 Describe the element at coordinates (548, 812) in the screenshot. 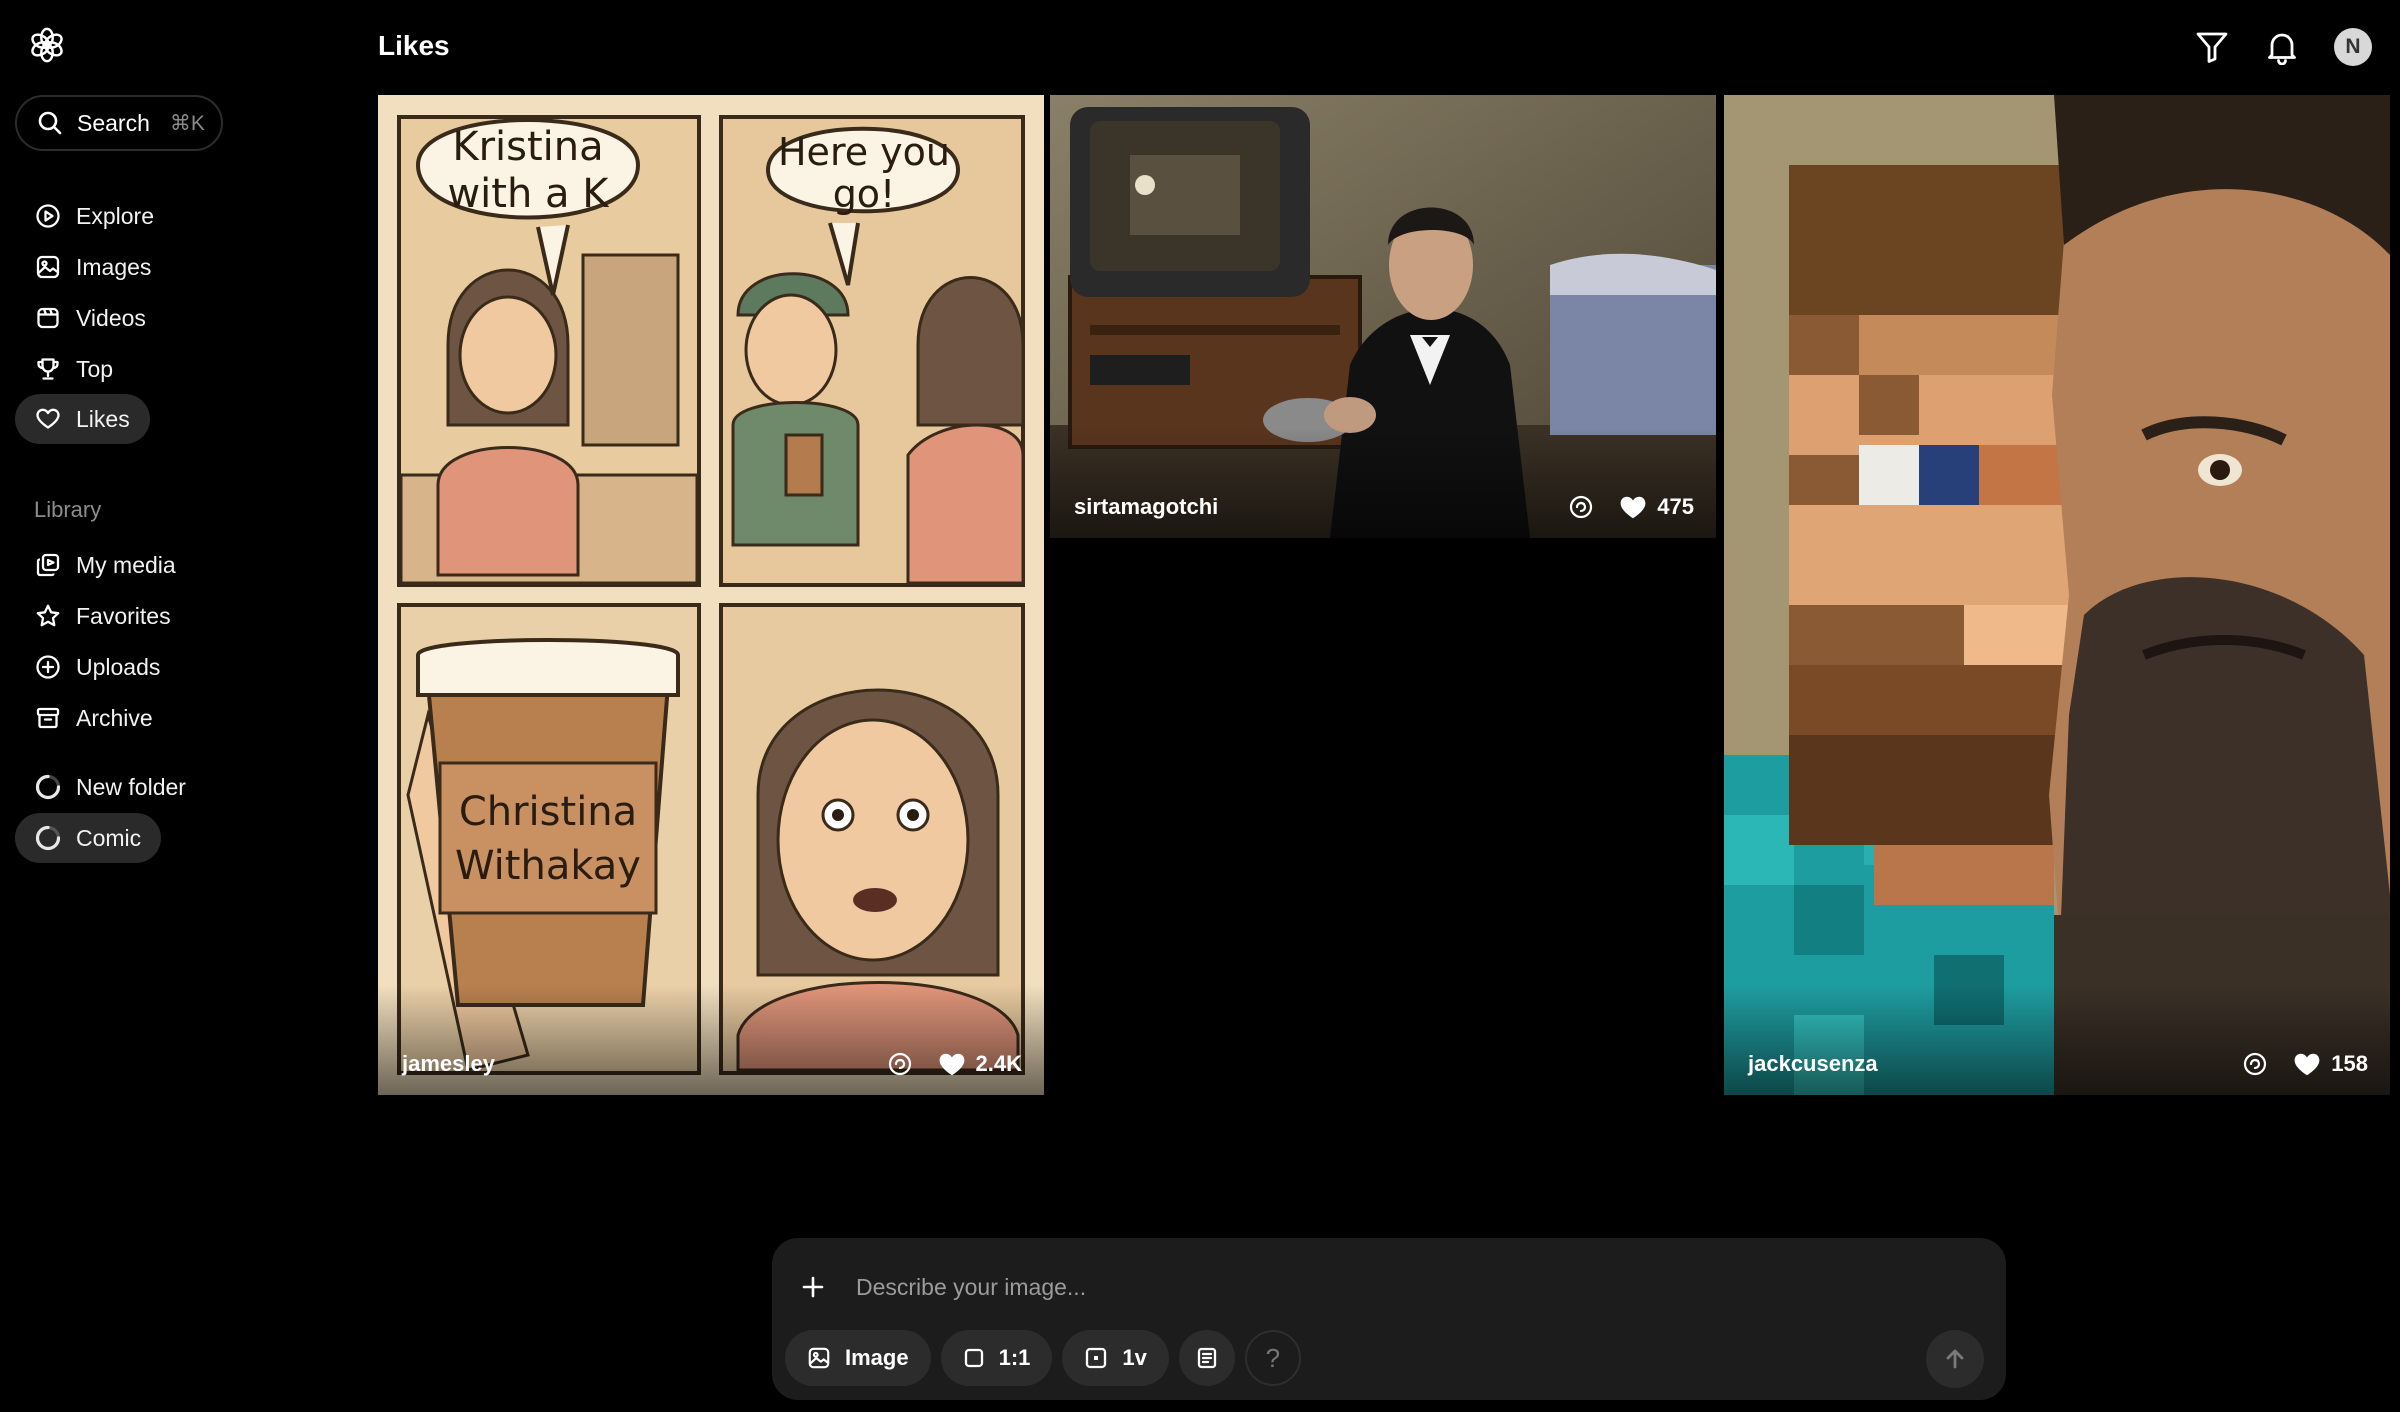

I see `comic-cup-line-1: Christina` at that location.